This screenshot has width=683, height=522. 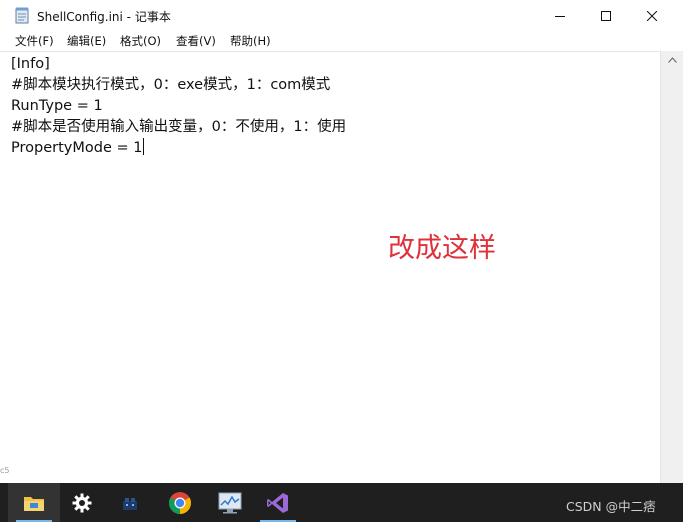 I want to click on taskbar-settings, so click(x=82, y=502).